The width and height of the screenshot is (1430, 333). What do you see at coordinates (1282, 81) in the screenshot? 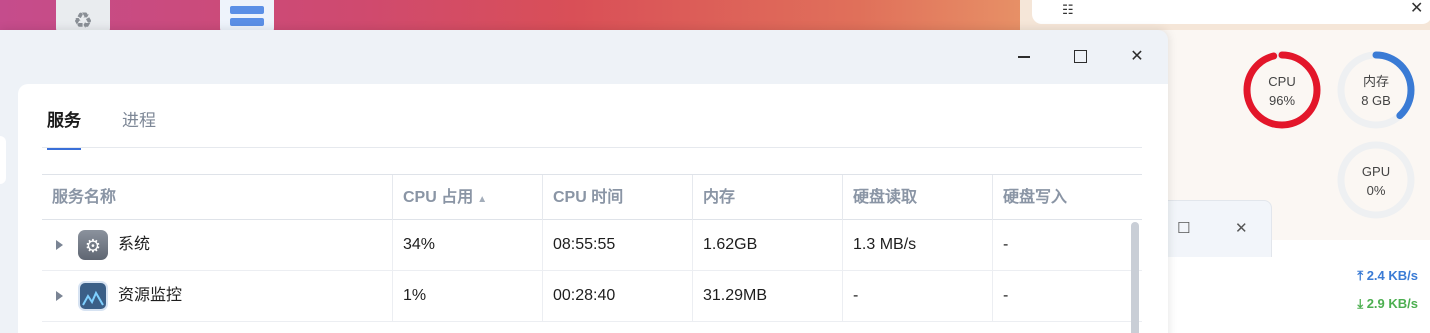
I see `cpu-label: CPU` at bounding box center [1282, 81].